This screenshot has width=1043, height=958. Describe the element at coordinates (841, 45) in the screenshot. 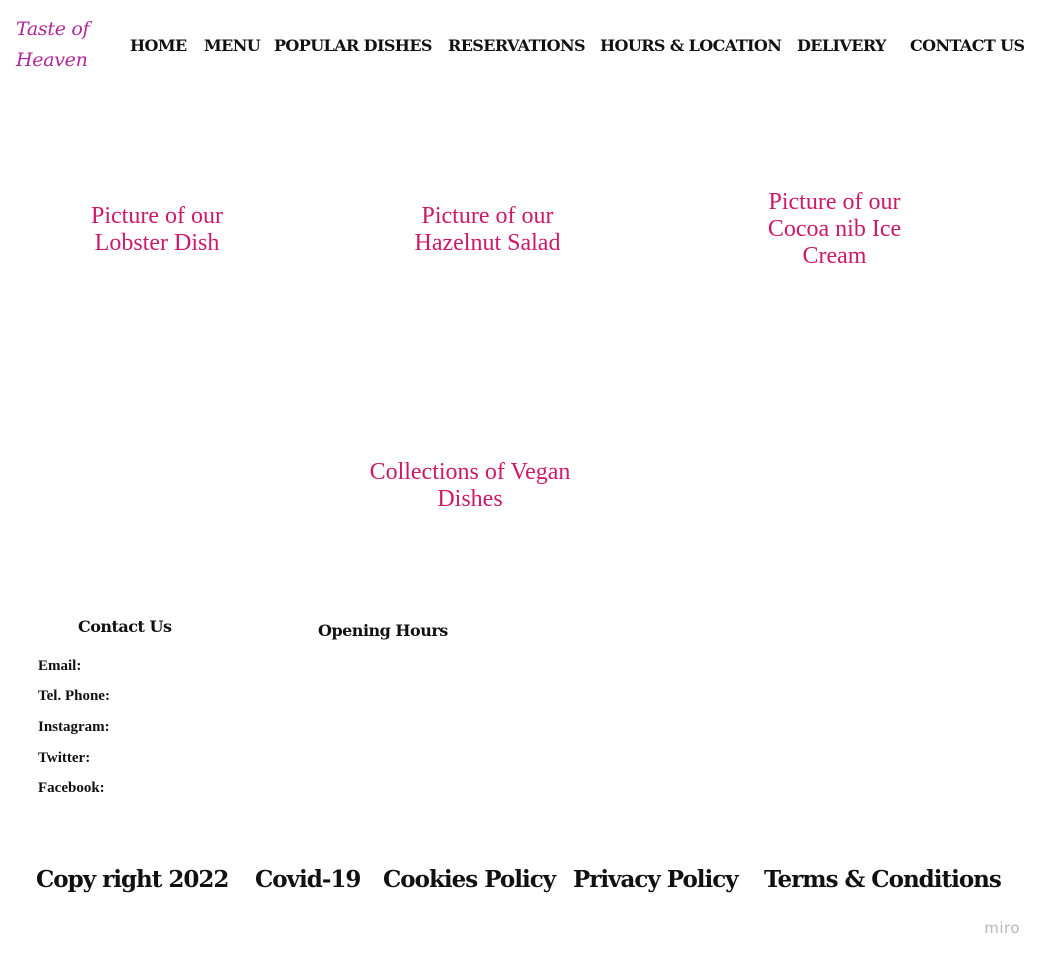

I see `nav-delivery: DELIVERY` at that location.